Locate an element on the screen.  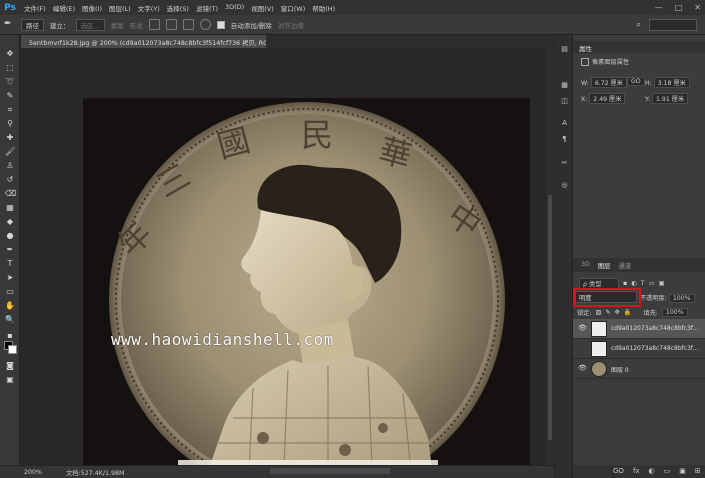
link-layers-icon: GO is located at coordinates (618, 472).